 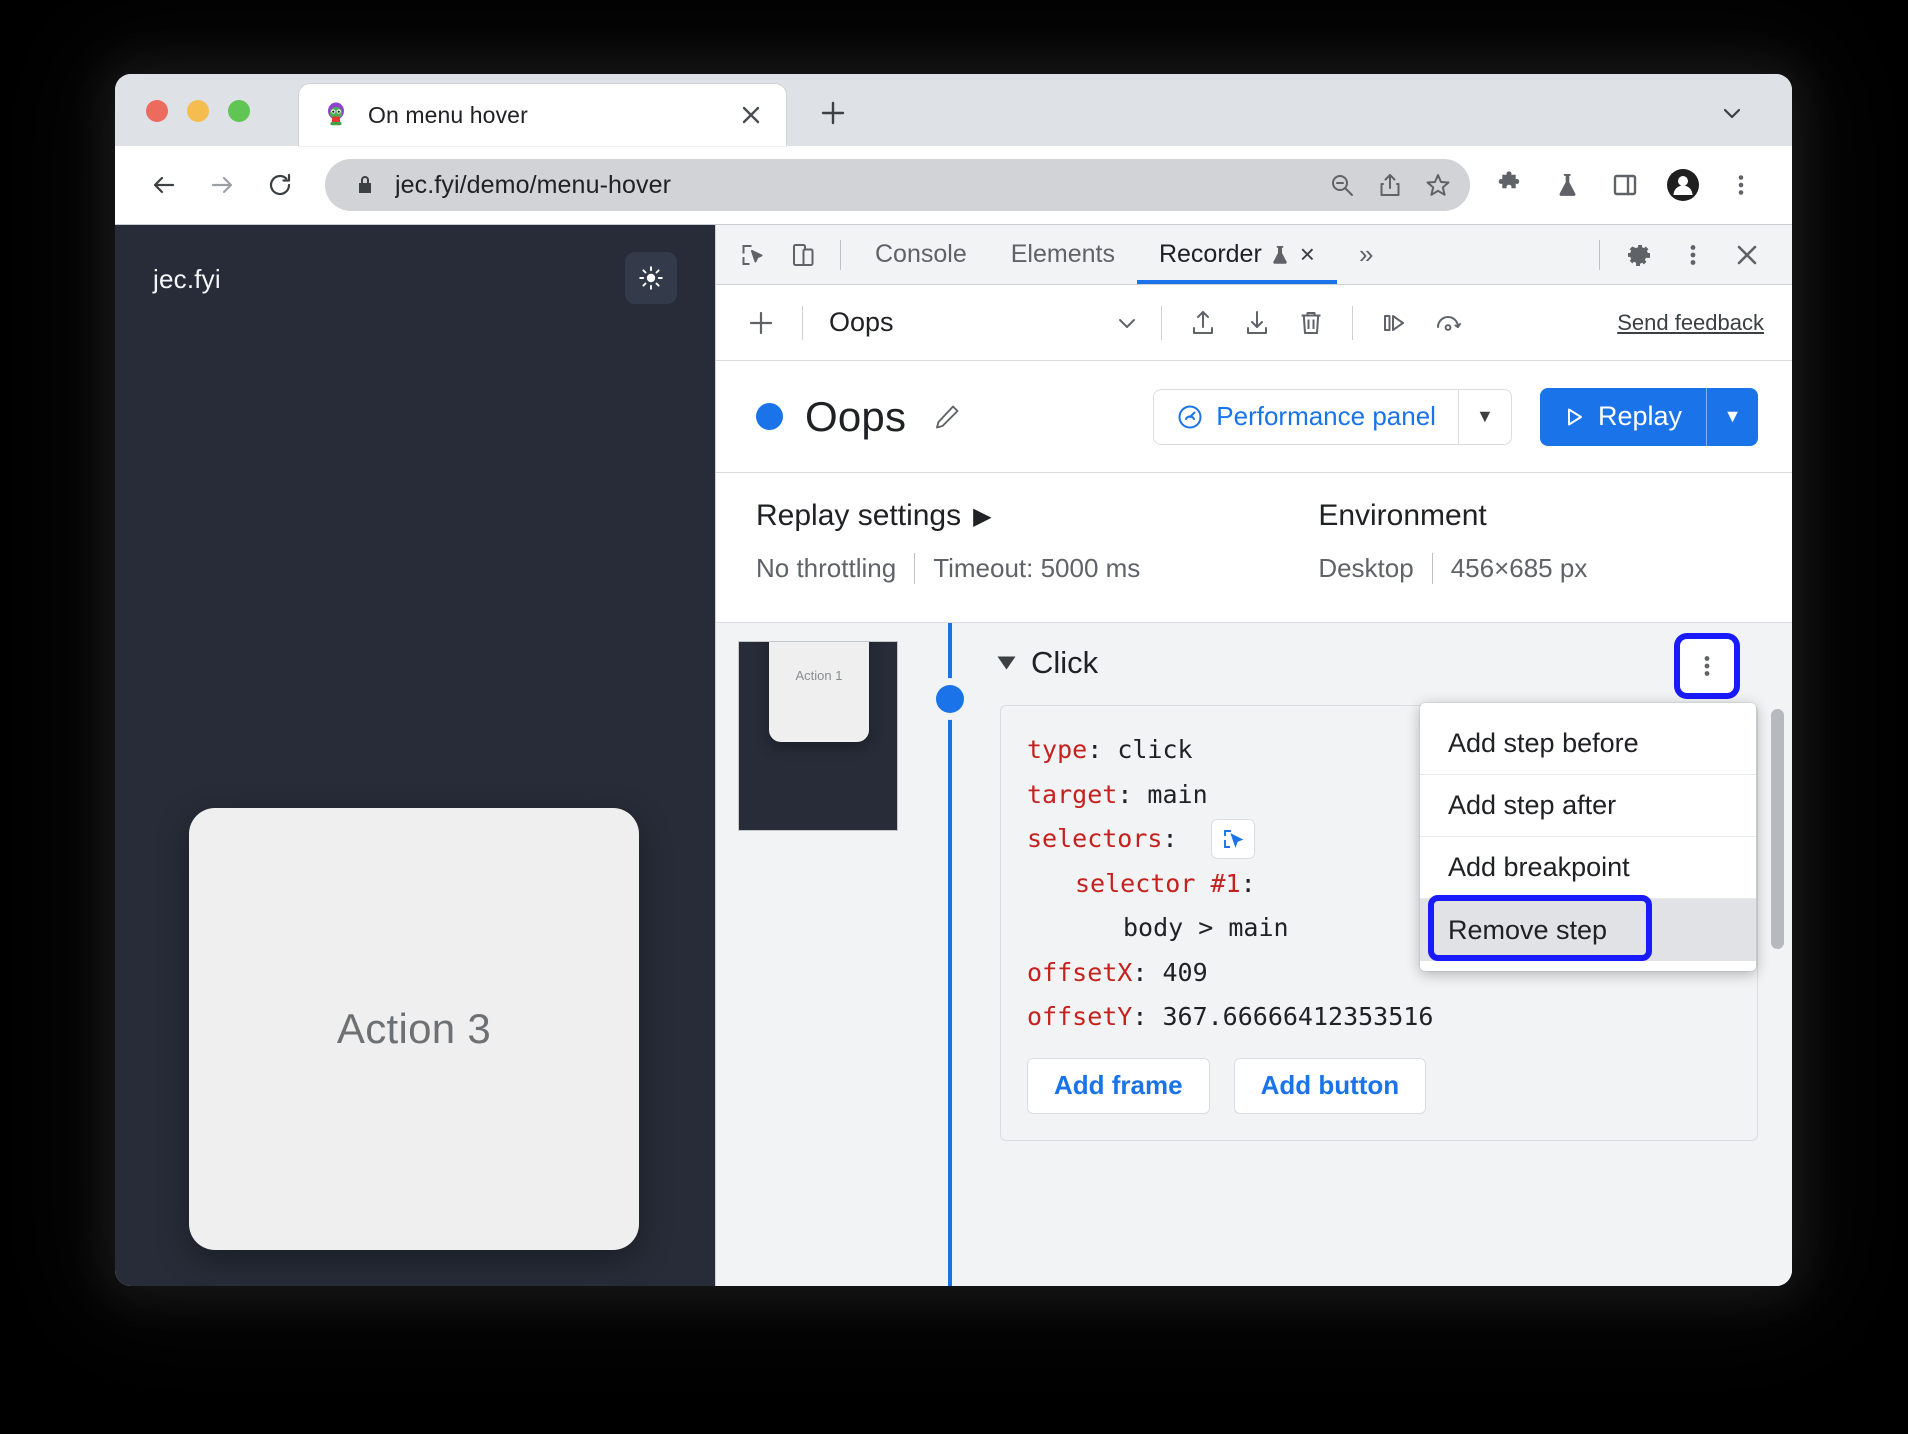 What do you see at coordinates (1118, 1085) in the screenshot?
I see `add-frame-button: Add frame` at bounding box center [1118, 1085].